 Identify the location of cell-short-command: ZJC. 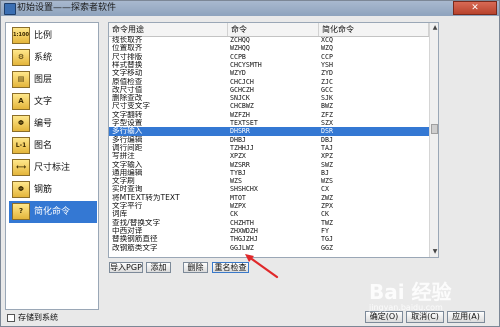
(327, 81).